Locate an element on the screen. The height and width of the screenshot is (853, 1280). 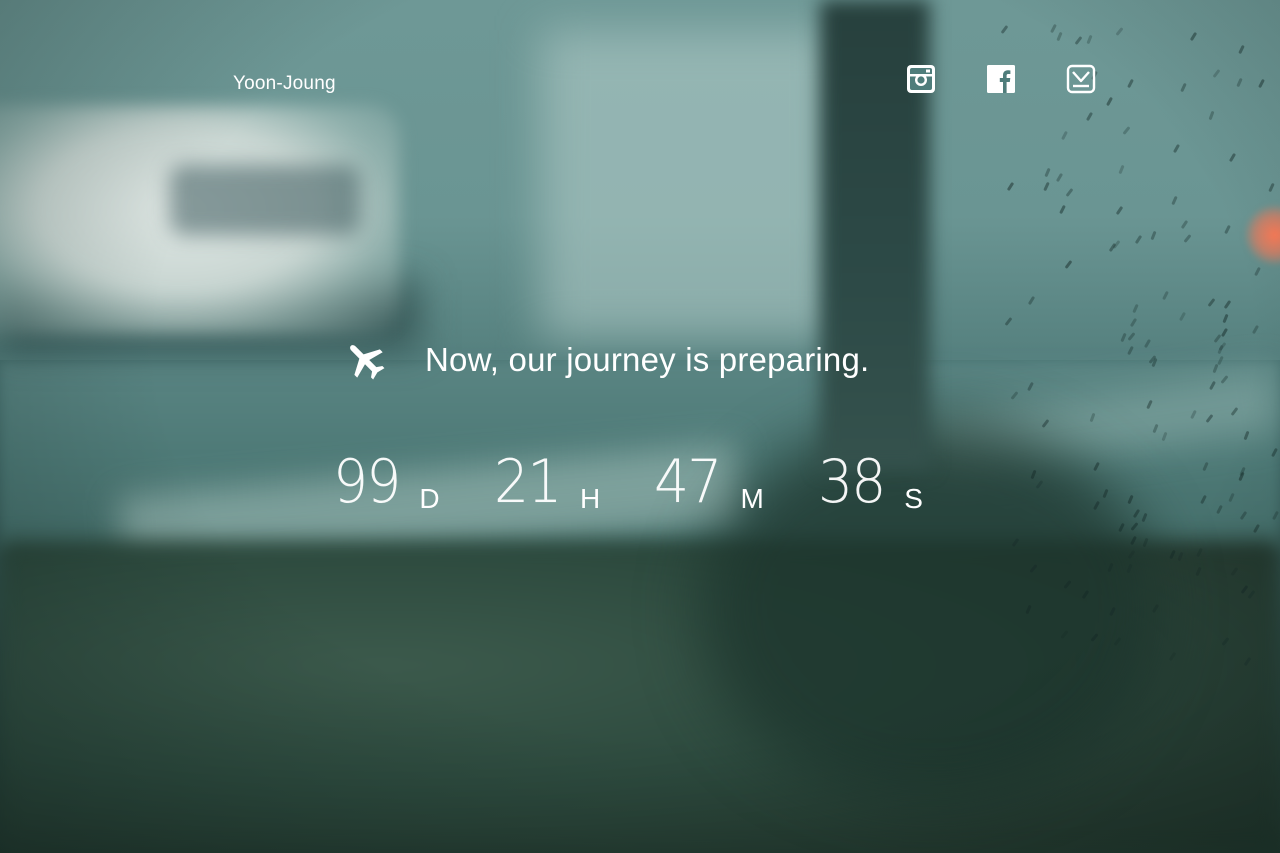
seconds-value: 38 is located at coordinates (852, 482).